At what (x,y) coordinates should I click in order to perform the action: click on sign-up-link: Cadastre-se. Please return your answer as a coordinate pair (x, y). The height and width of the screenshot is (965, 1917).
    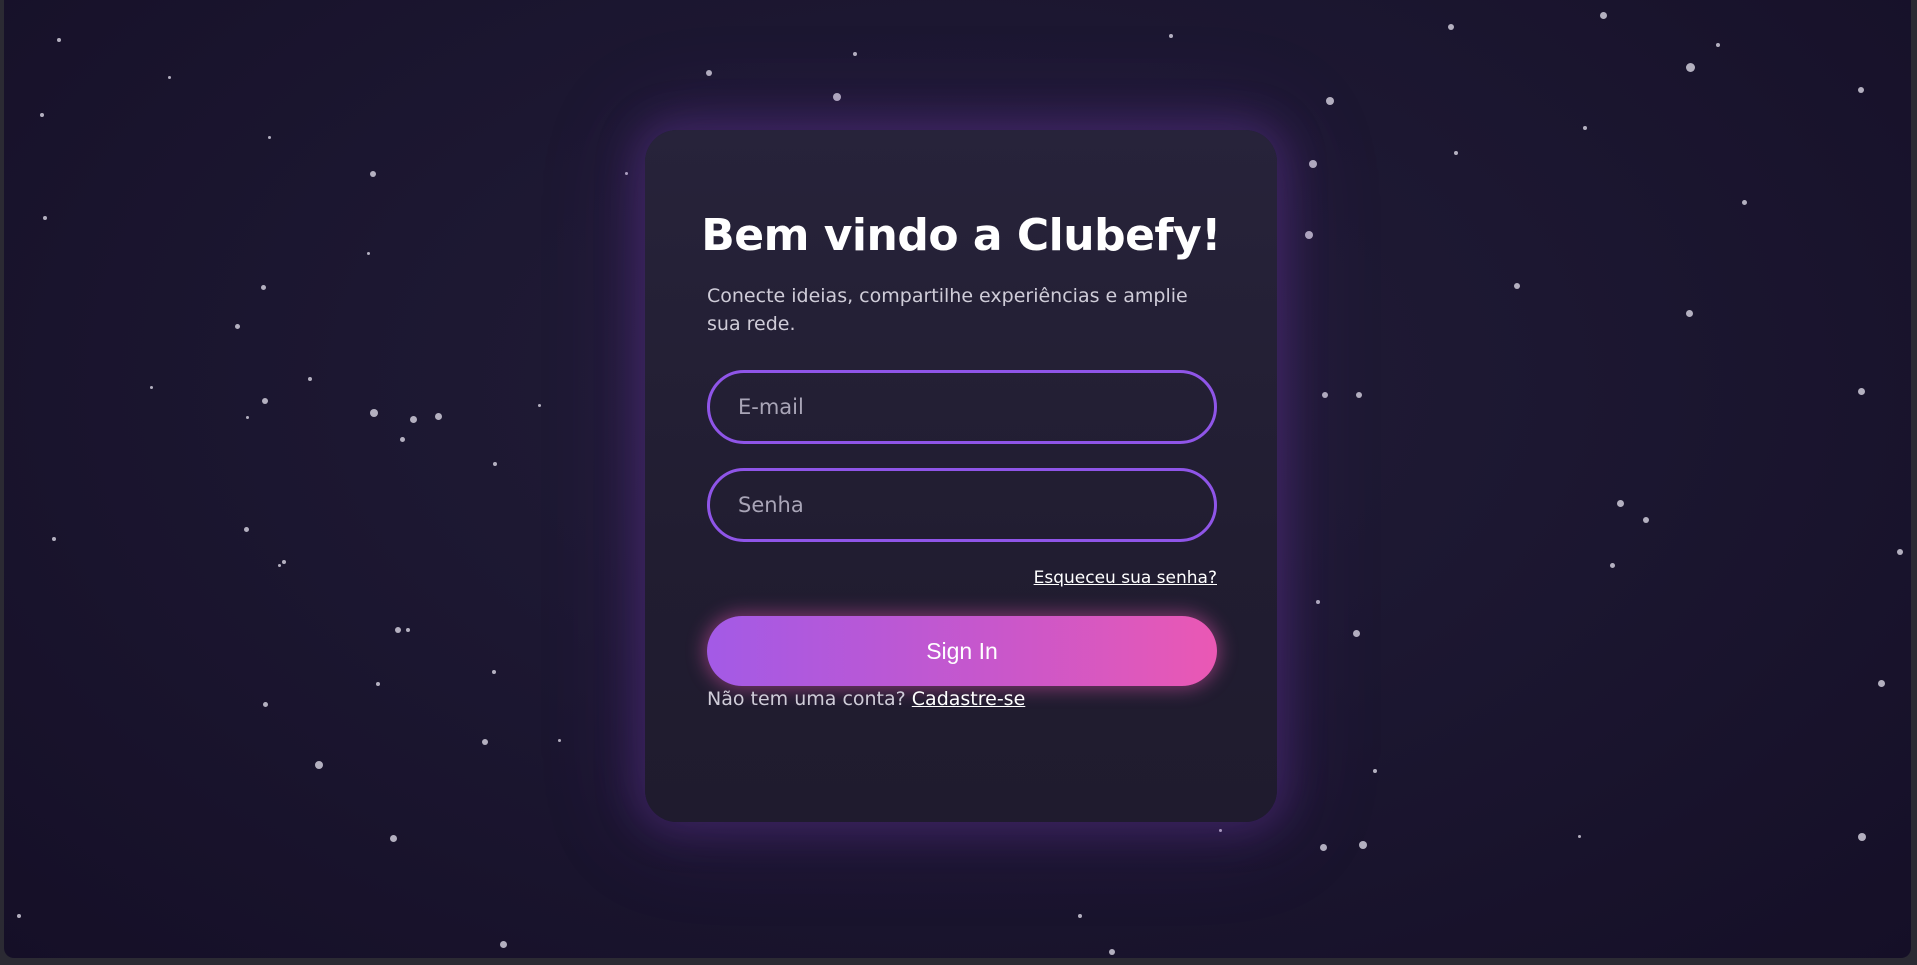
    Looking at the image, I should click on (969, 699).